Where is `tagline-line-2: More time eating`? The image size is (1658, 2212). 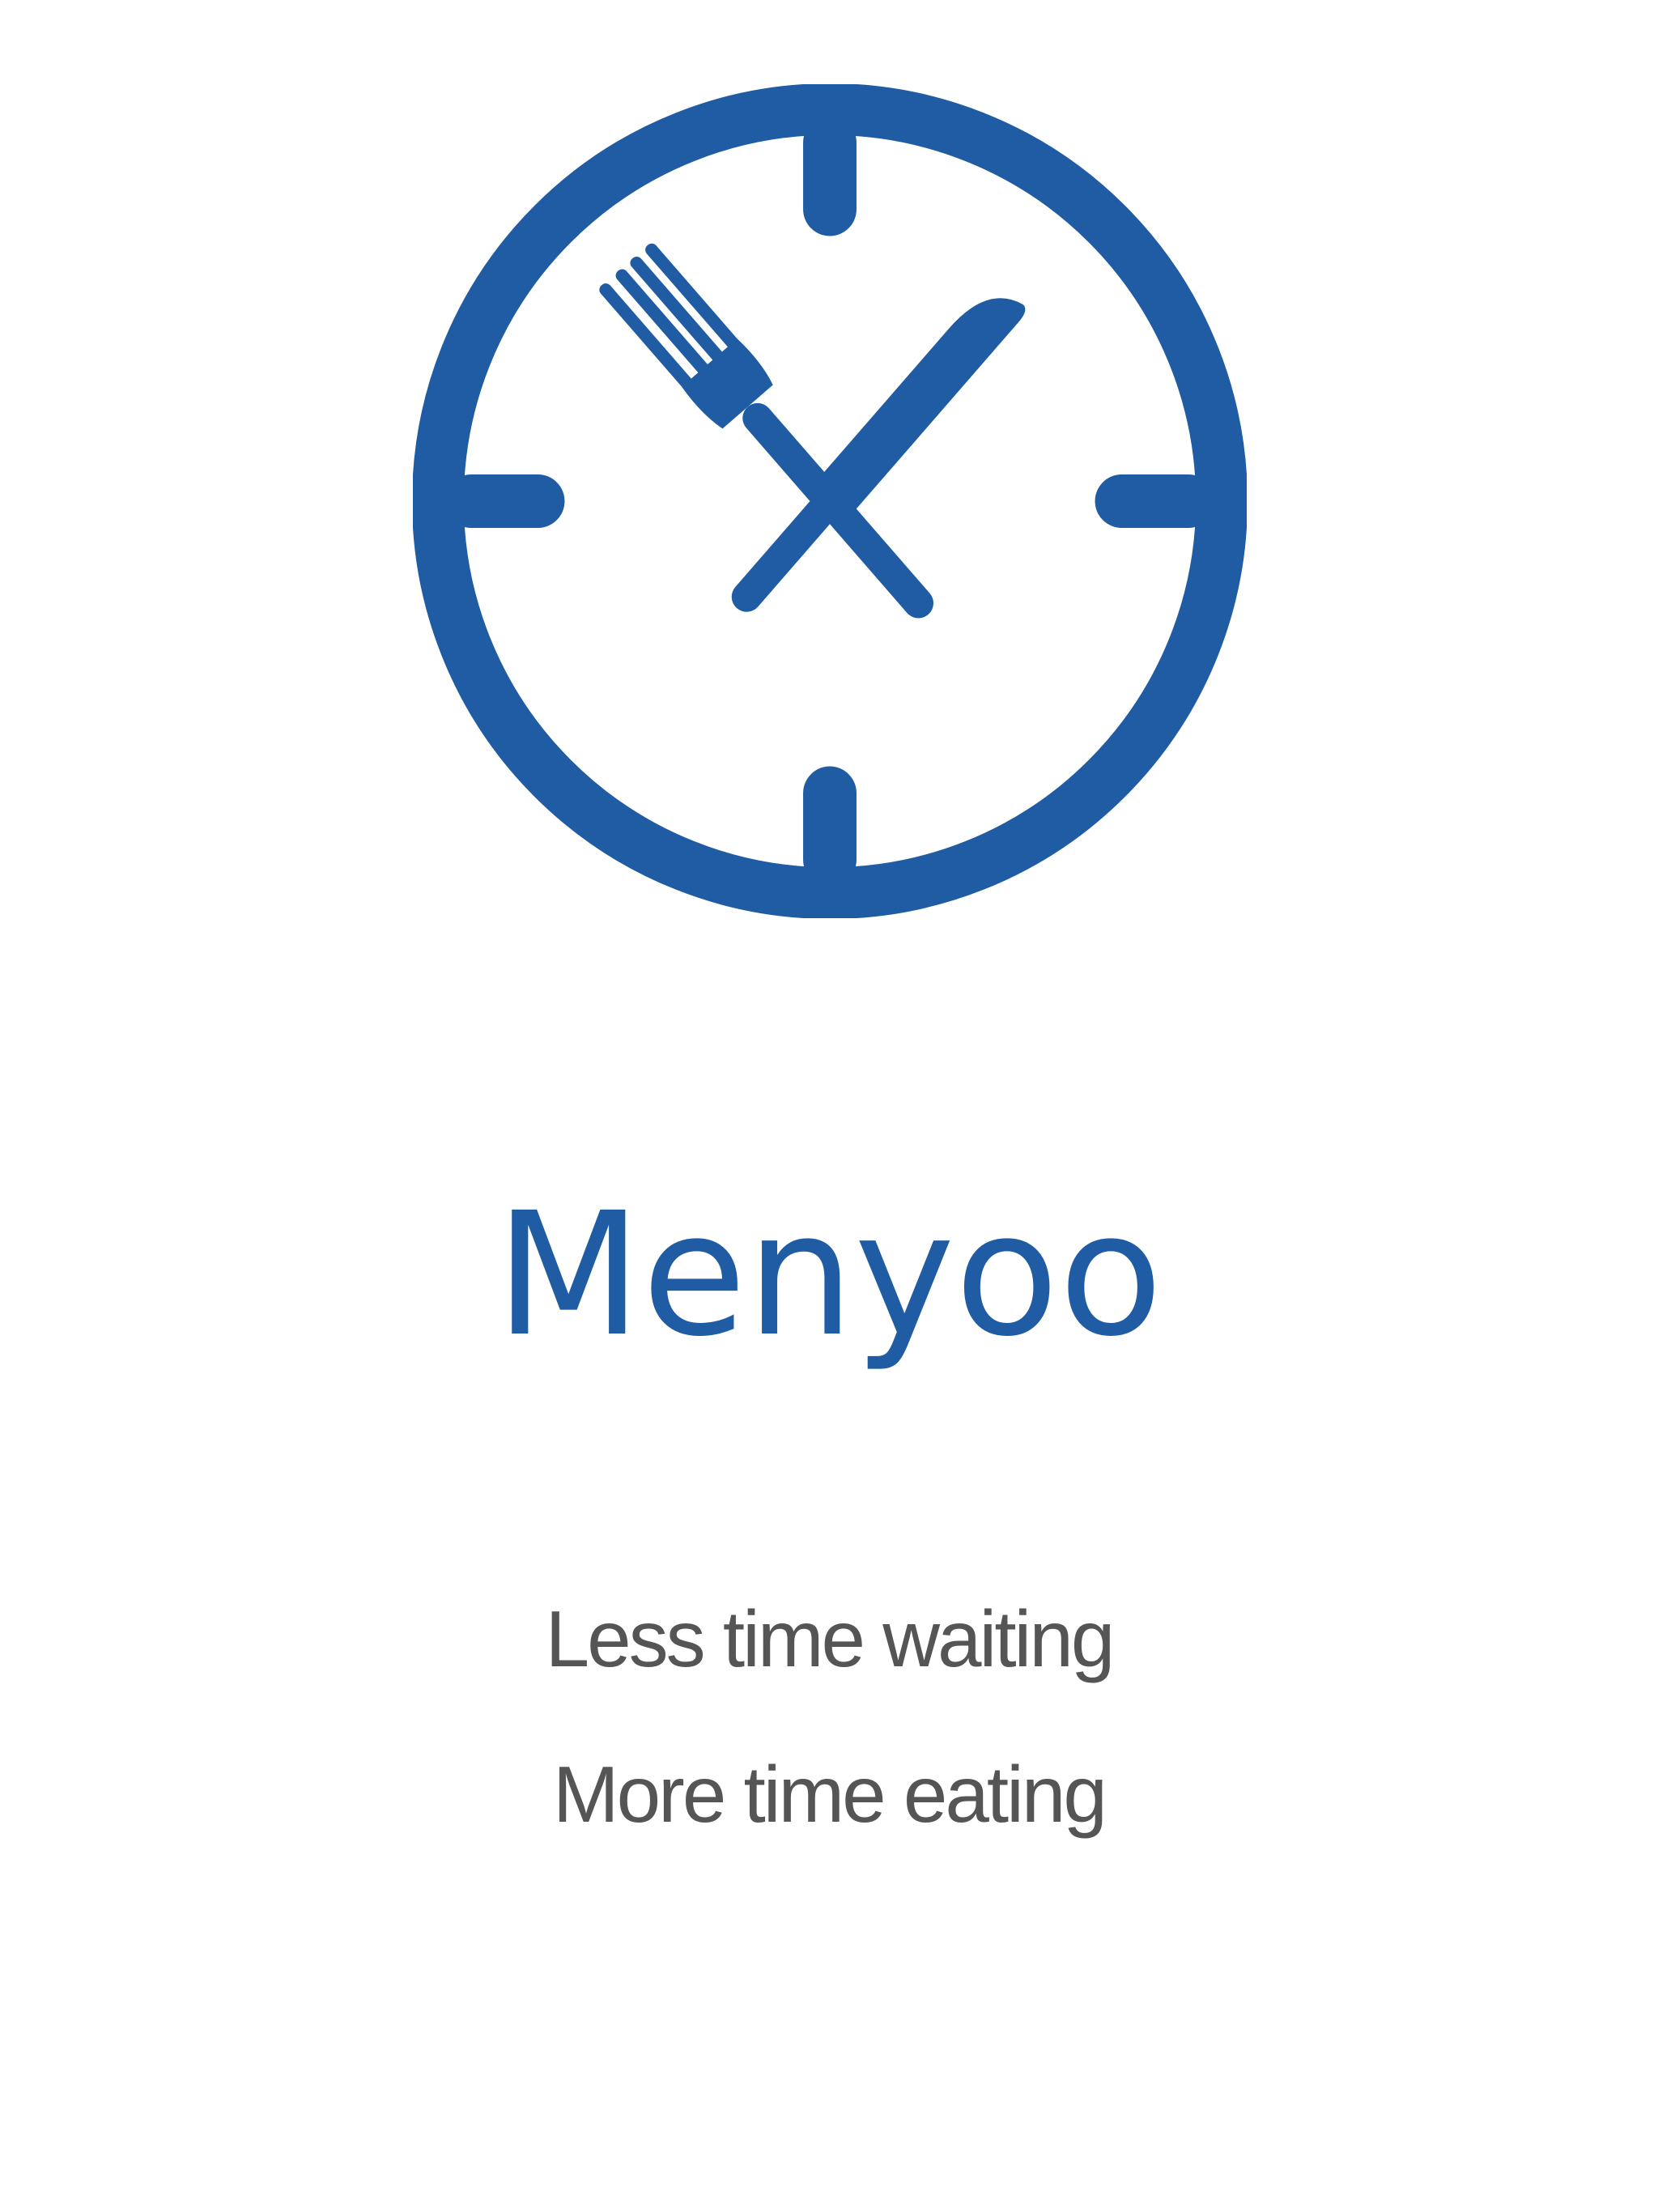
tagline-line-2: More time eating is located at coordinates (830, 1795).